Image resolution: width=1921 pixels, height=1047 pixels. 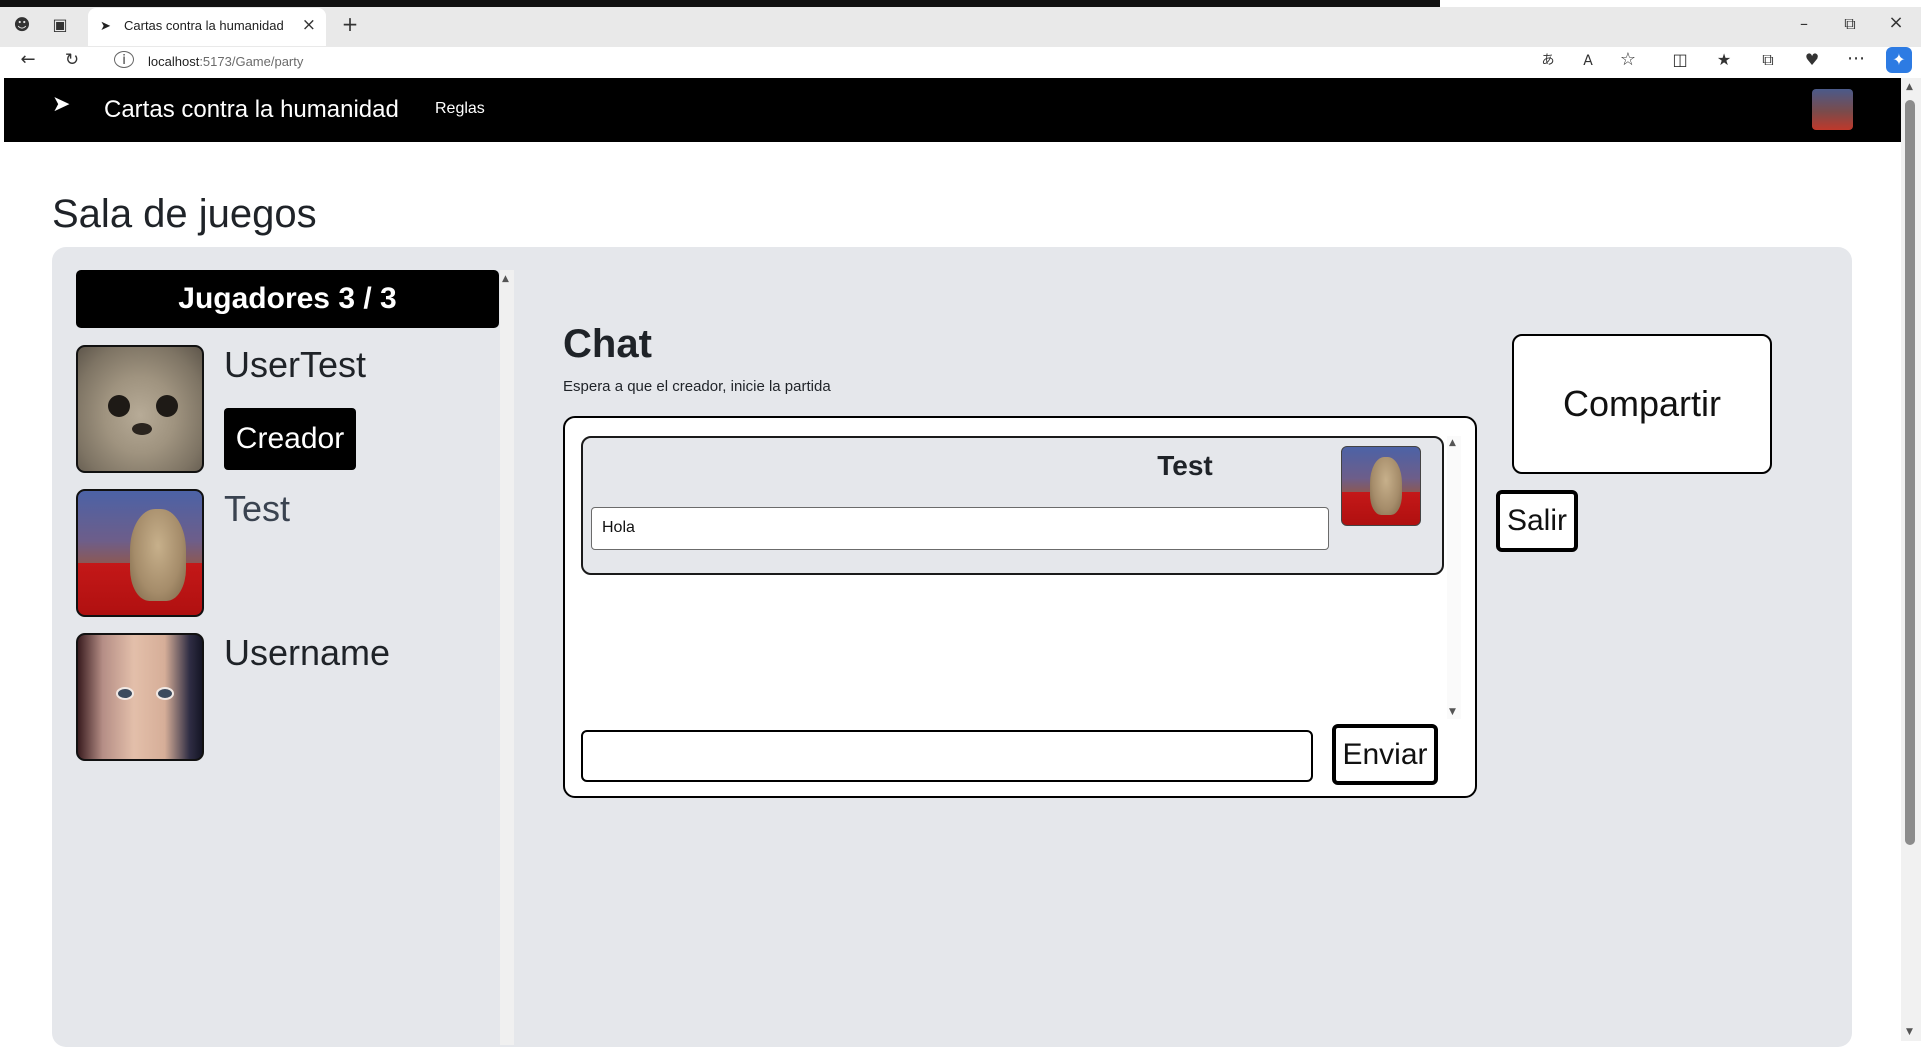 What do you see at coordinates (460, 109) in the screenshot?
I see `nav-link-rules: Reglas` at bounding box center [460, 109].